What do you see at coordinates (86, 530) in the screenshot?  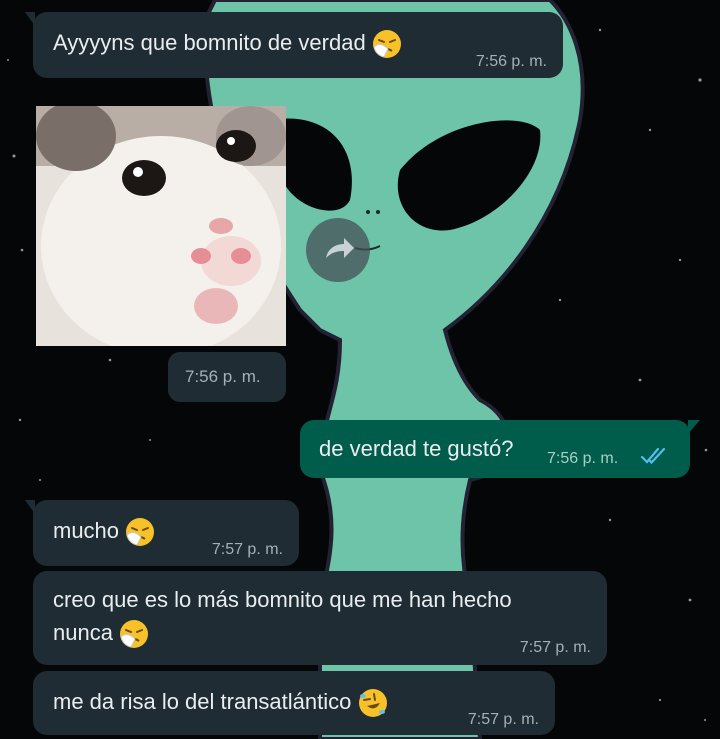 I see `message-text: mucho` at bounding box center [86, 530].